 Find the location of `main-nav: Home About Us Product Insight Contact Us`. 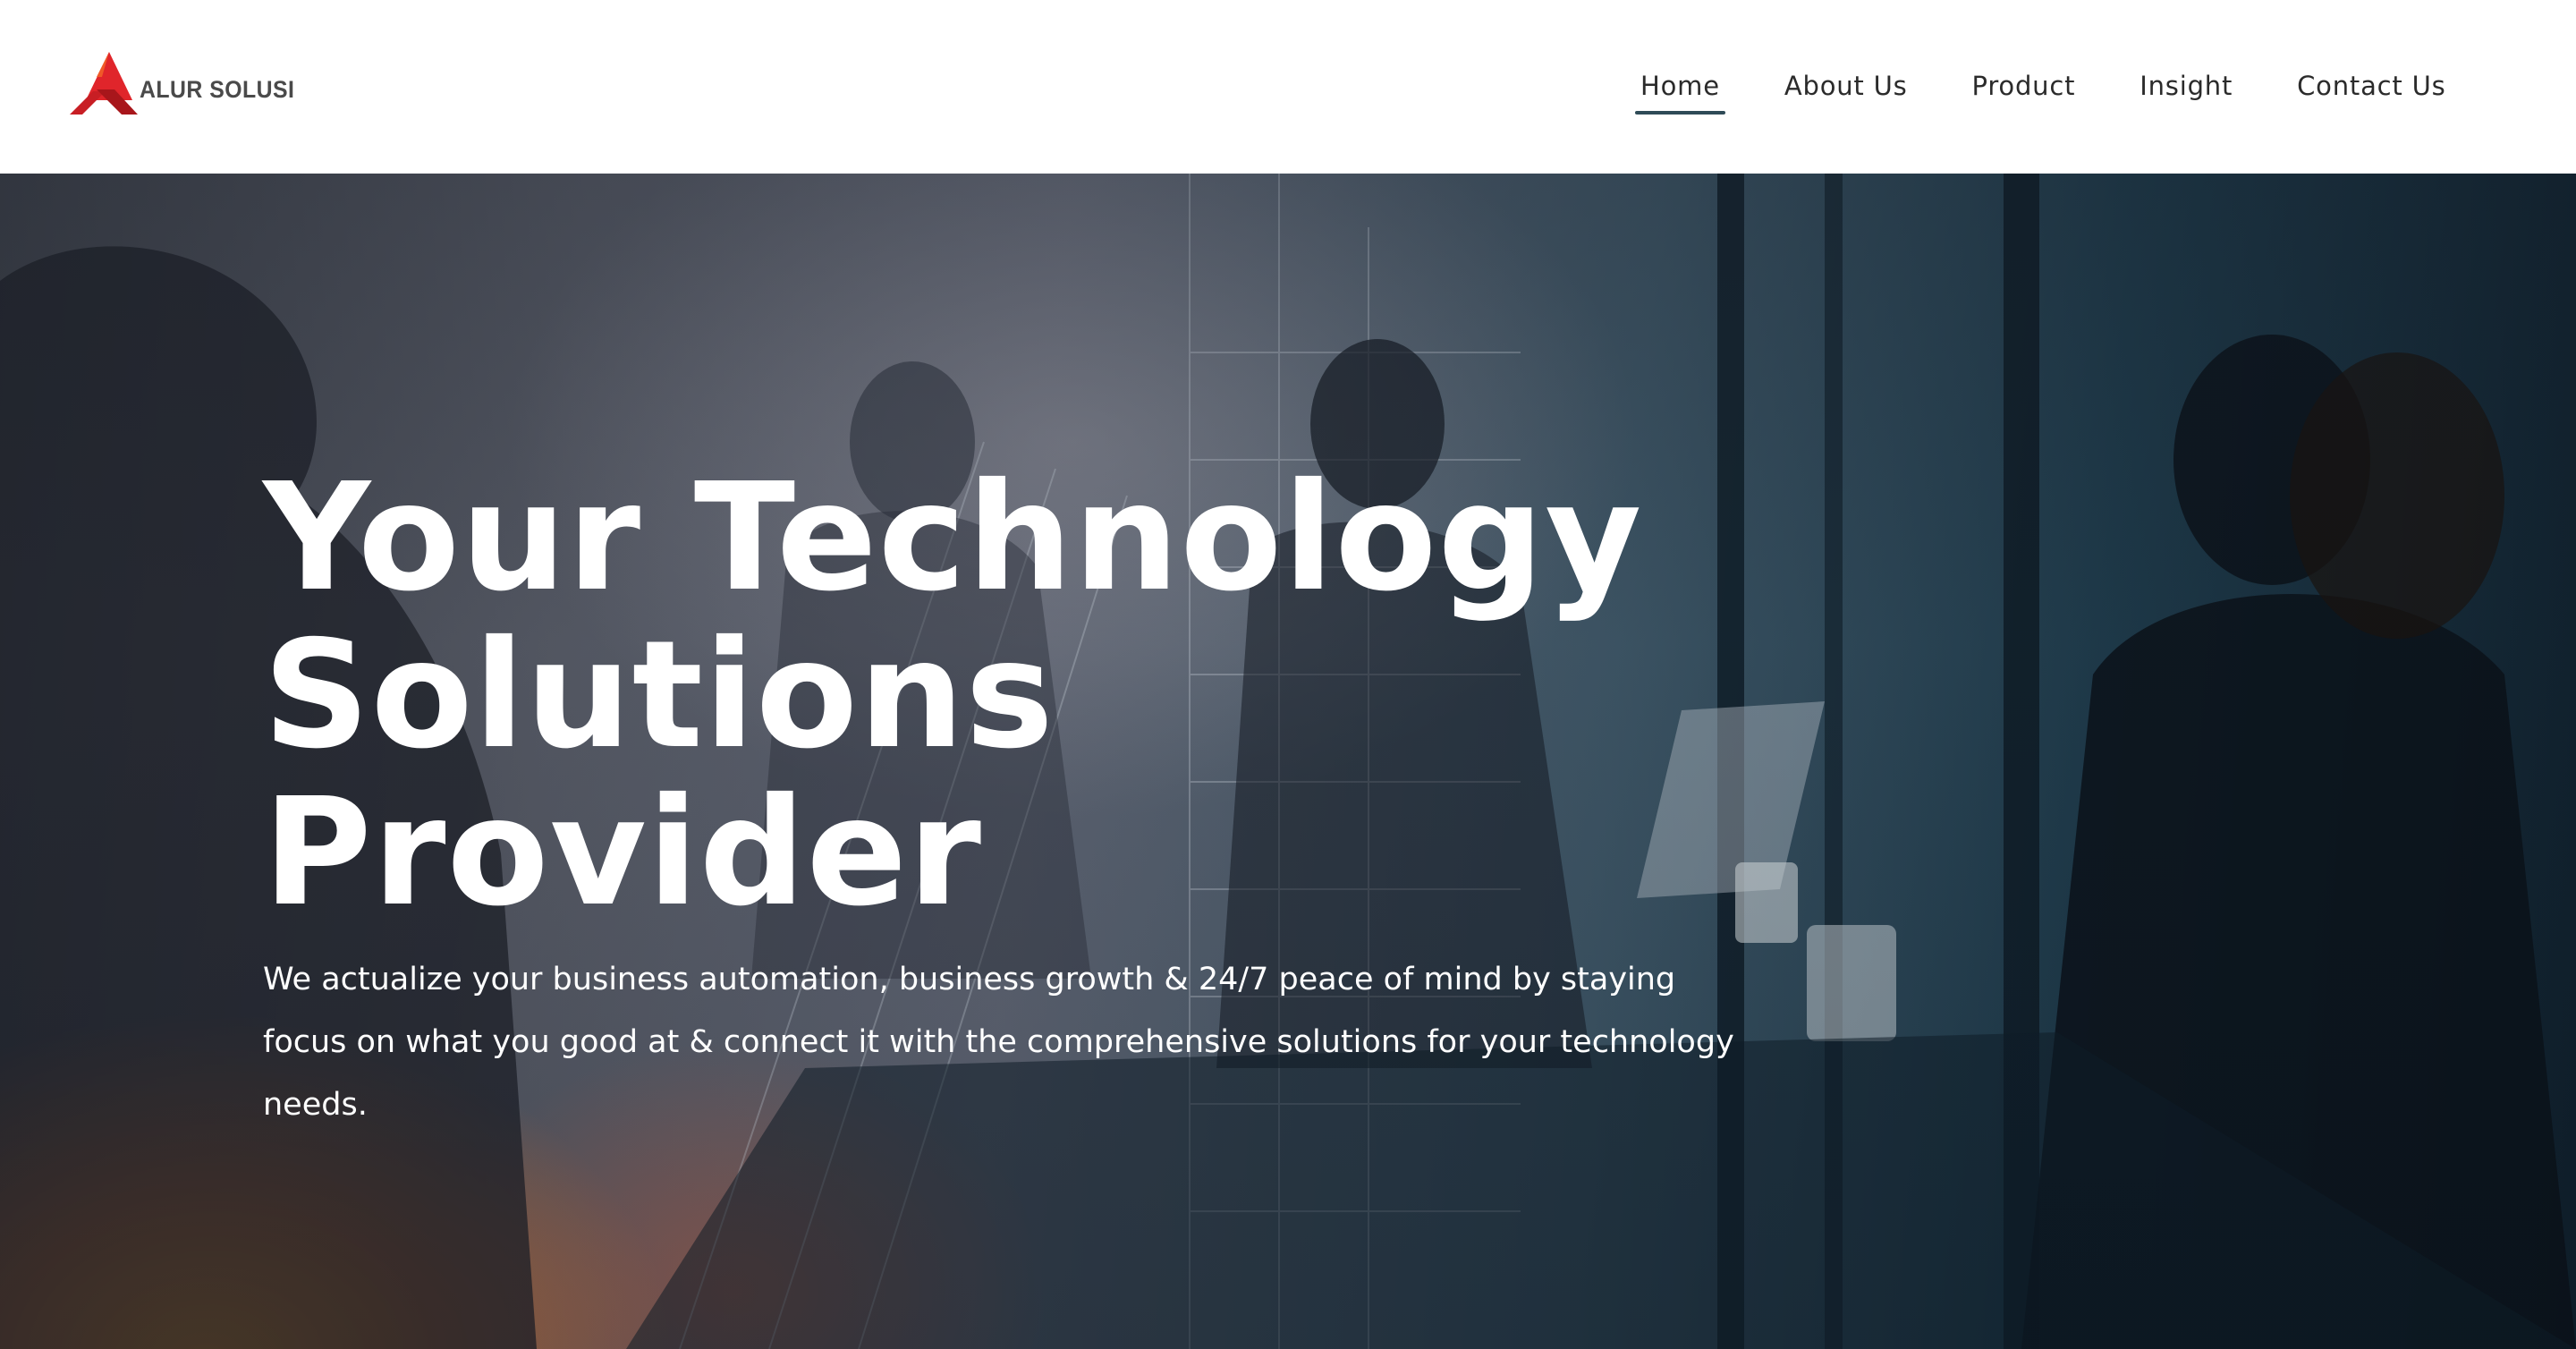

main-nav: Home About Us Product Insight Contact Us is located at coordinates (2043, 91).